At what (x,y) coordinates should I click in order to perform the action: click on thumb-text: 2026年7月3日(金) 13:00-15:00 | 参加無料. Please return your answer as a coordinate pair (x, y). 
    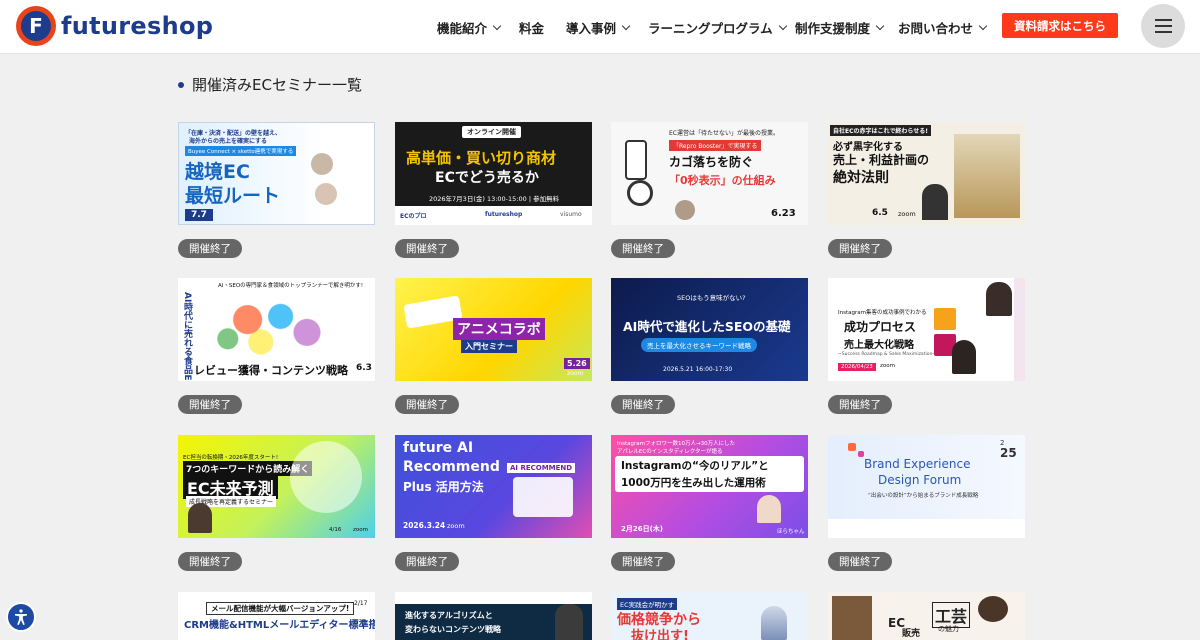
    Looking at the image, I should click on (494, 199).